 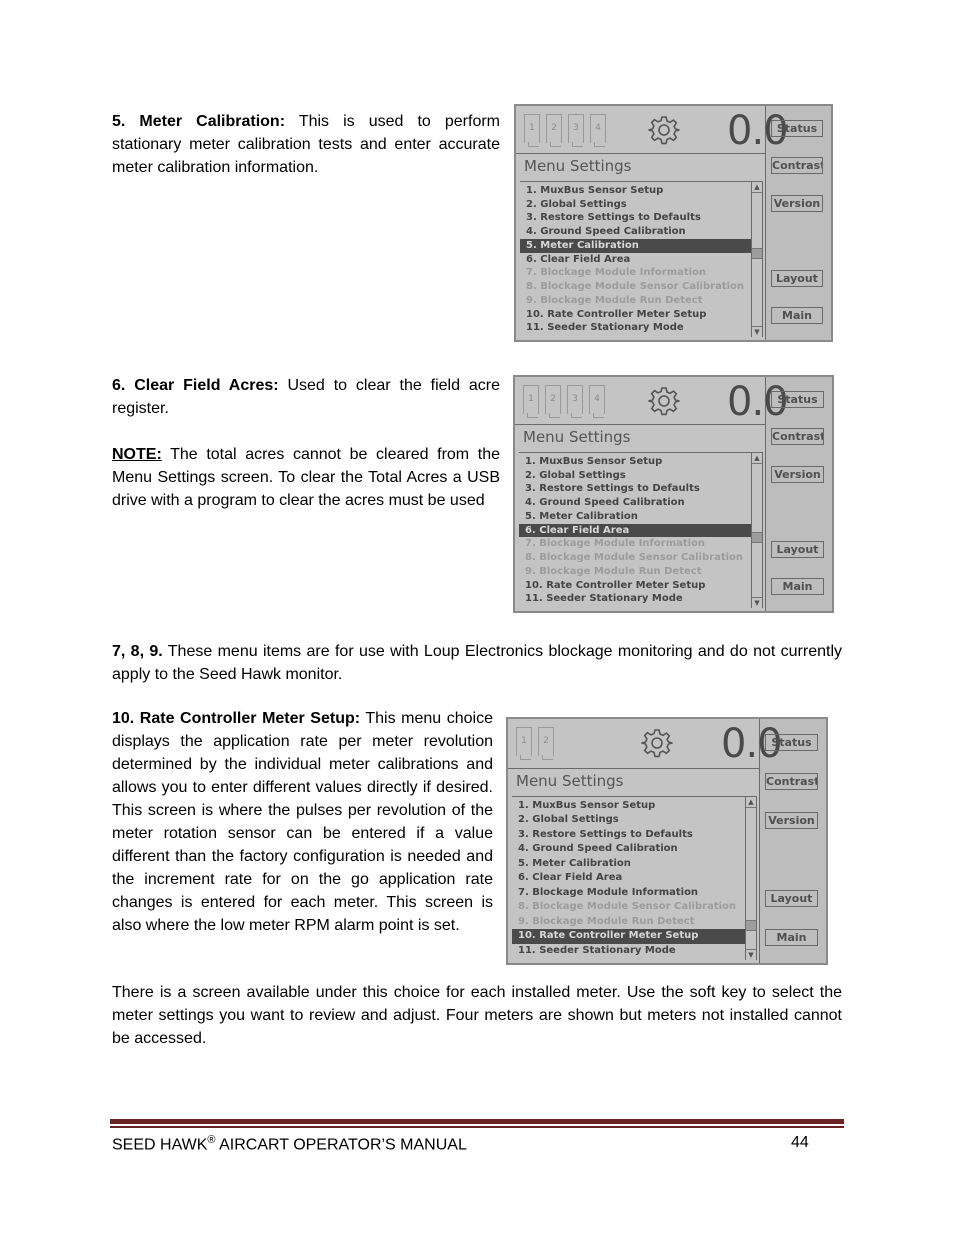 What do you see at coordinates (137, 651) in the screenshot?
I see `section-heading: 7, 8, 9.` at bounding box center [137, 651].